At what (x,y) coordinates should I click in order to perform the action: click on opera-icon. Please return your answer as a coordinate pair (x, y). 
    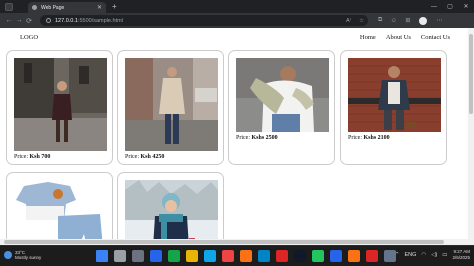
    Looking at the image, I should click on (372, 256).